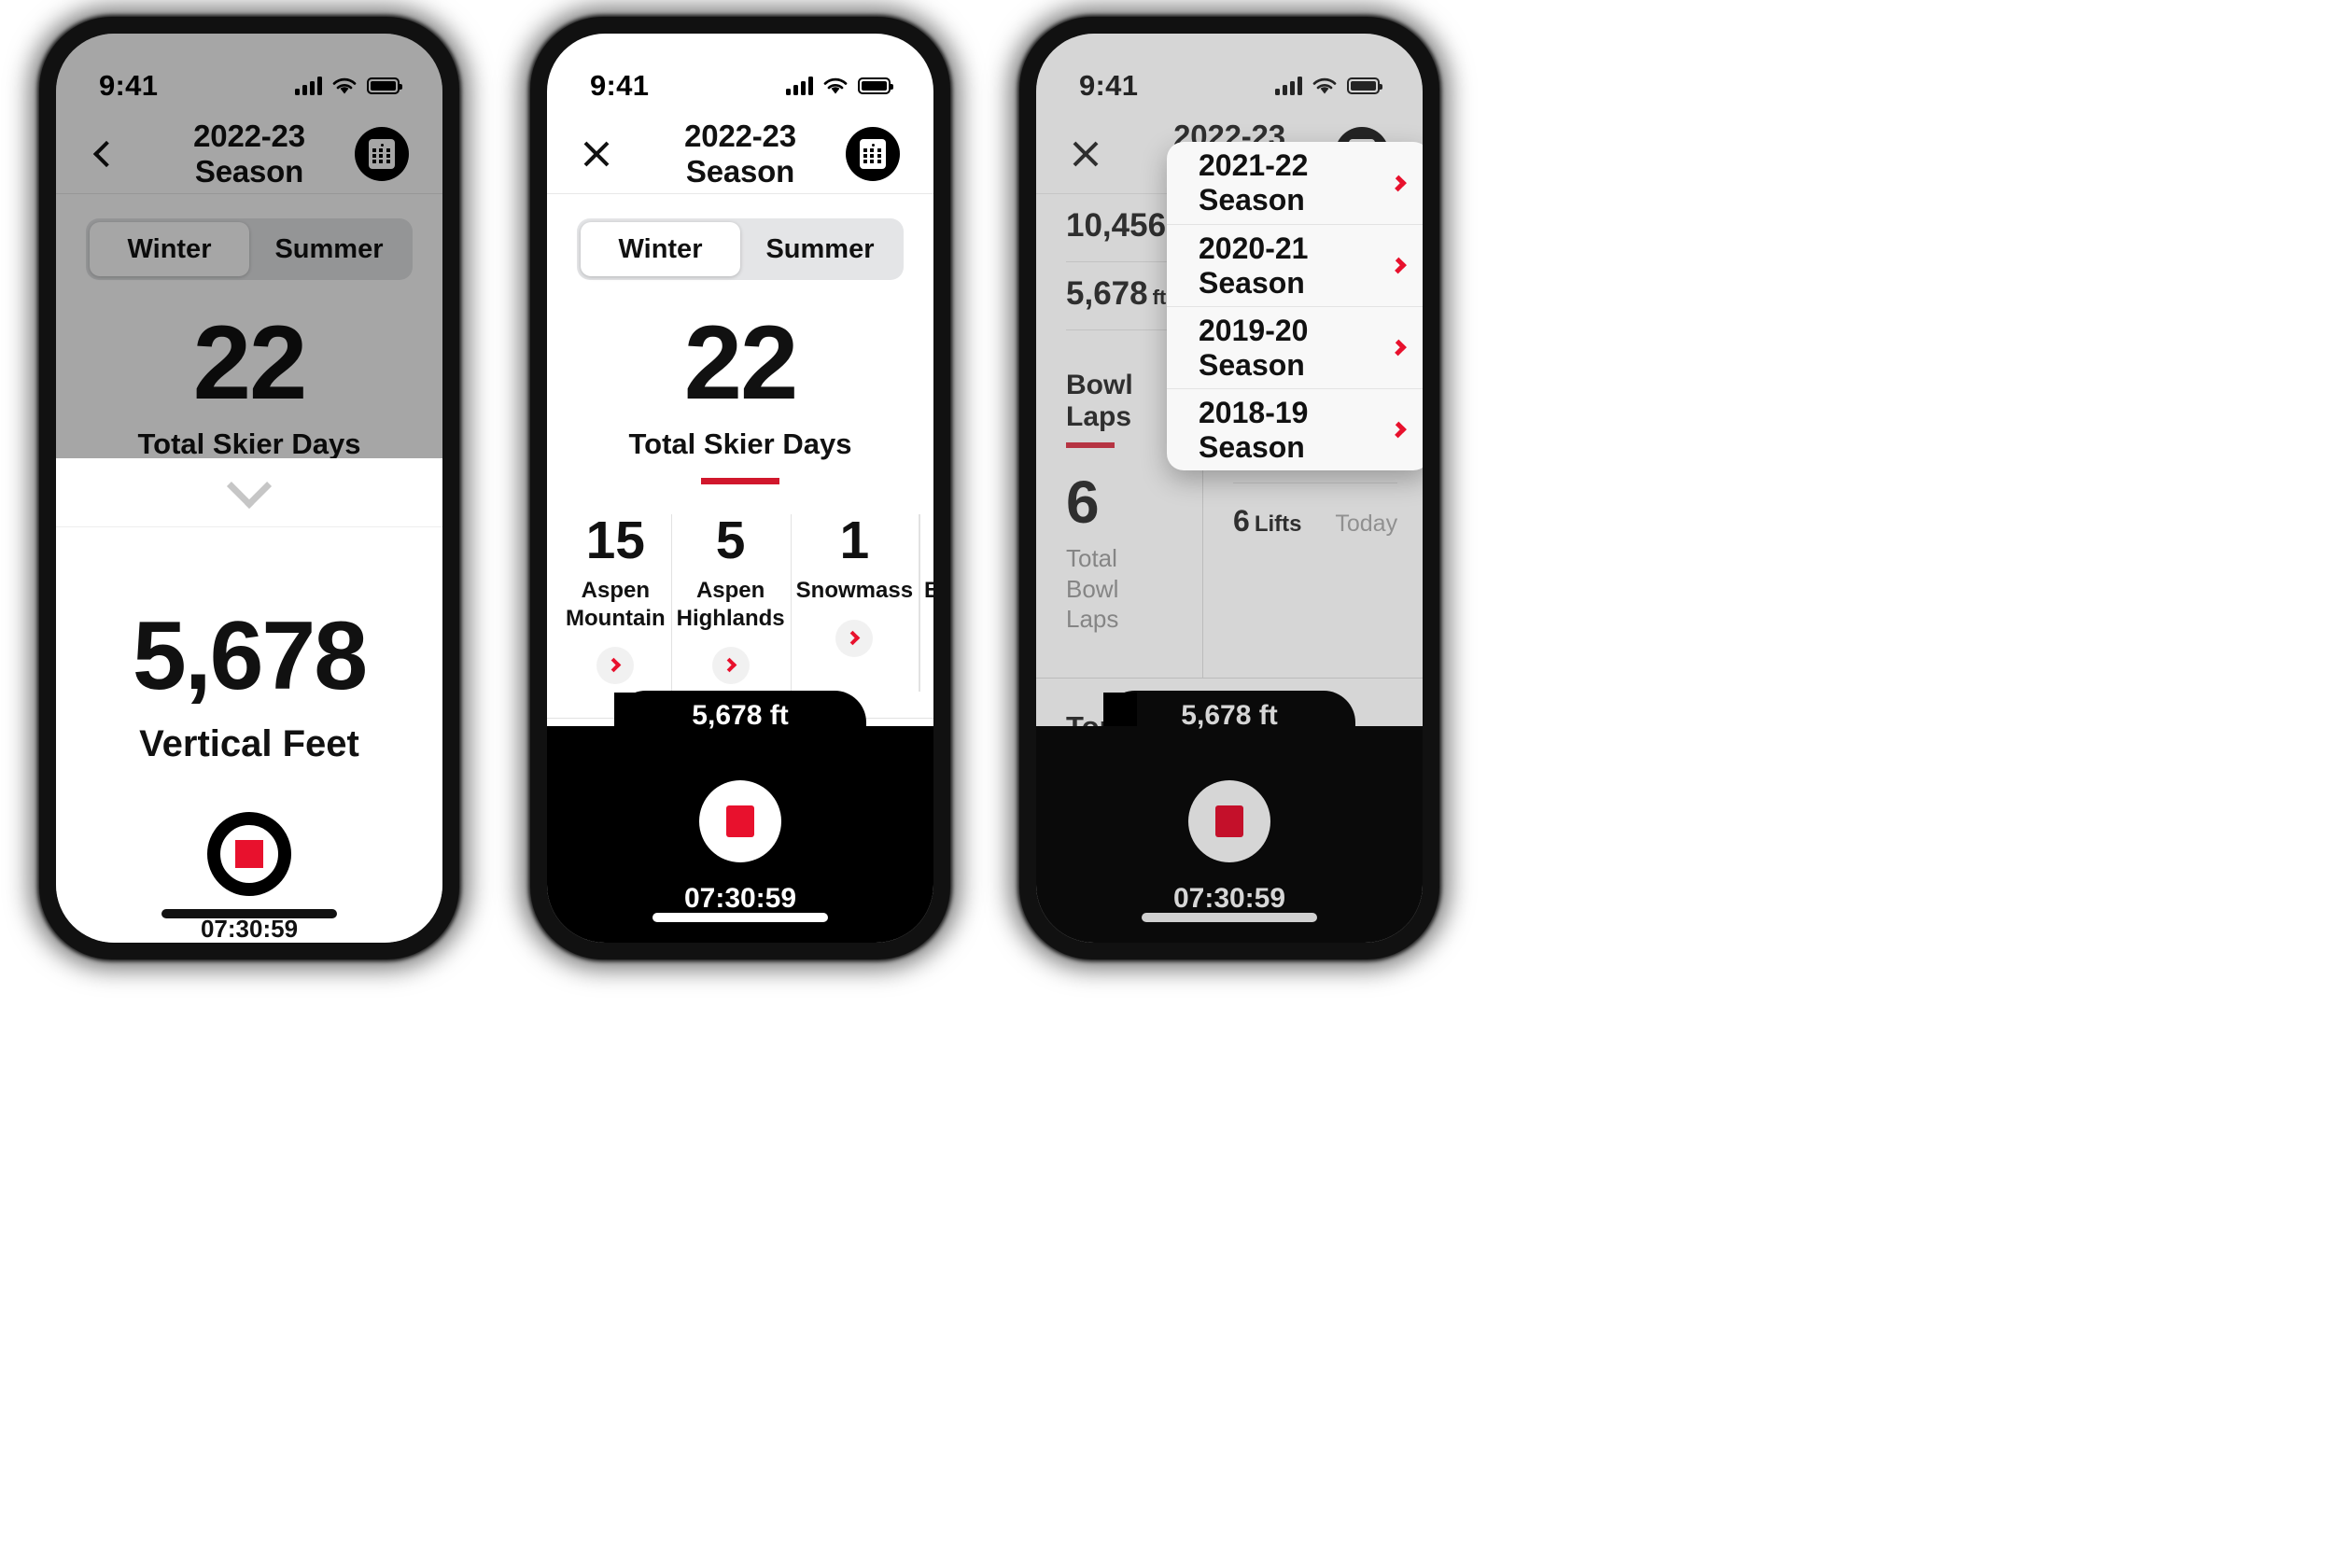  I want to click on mountain-item: 5 Aspen Highlands, so click(730, 609).